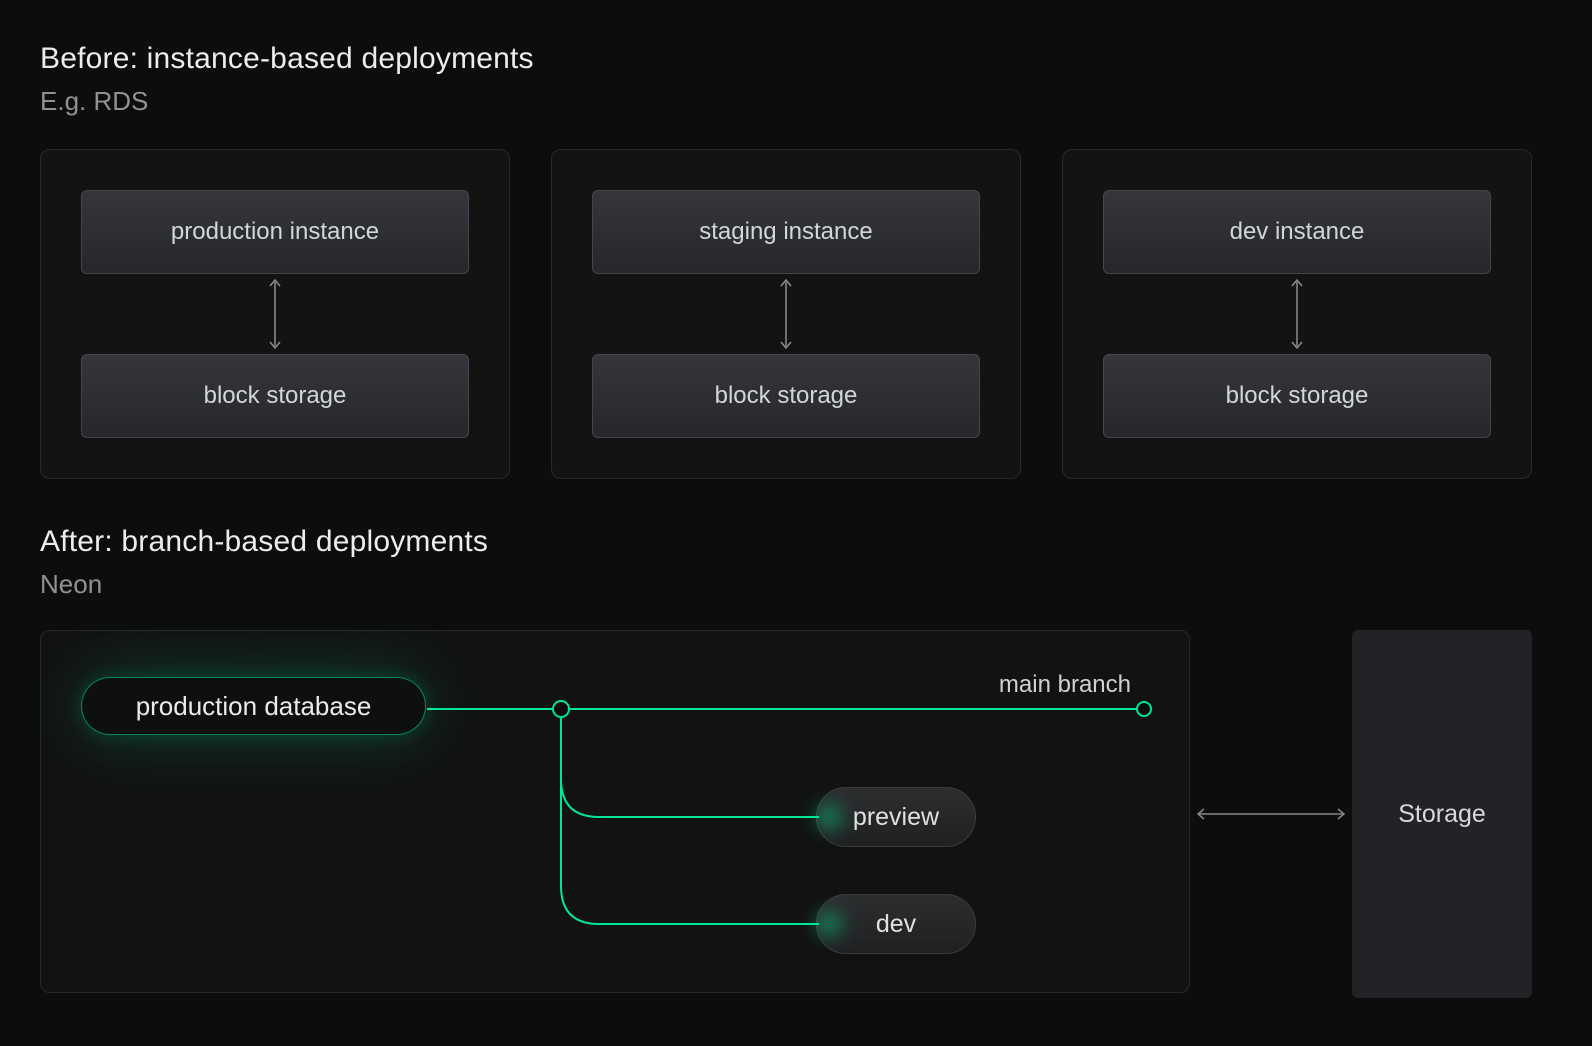 This screenshot has width=1592, height=1046. Describe the element at coordinates (786, 232) in the screenshot. I see `staging-instance-box: staging instance` at that location.